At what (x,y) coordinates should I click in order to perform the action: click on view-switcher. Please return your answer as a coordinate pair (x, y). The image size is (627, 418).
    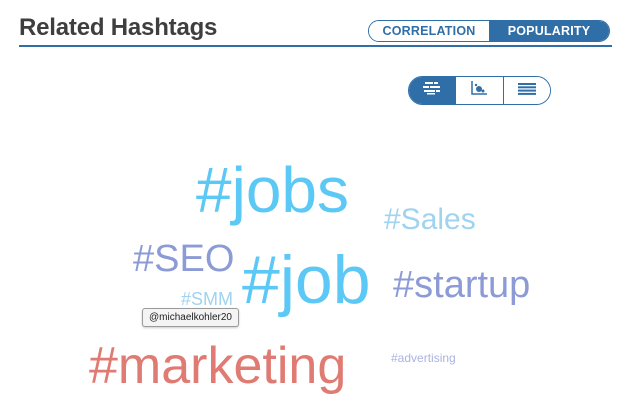
    Looking at the image, I should click on (479, 90).